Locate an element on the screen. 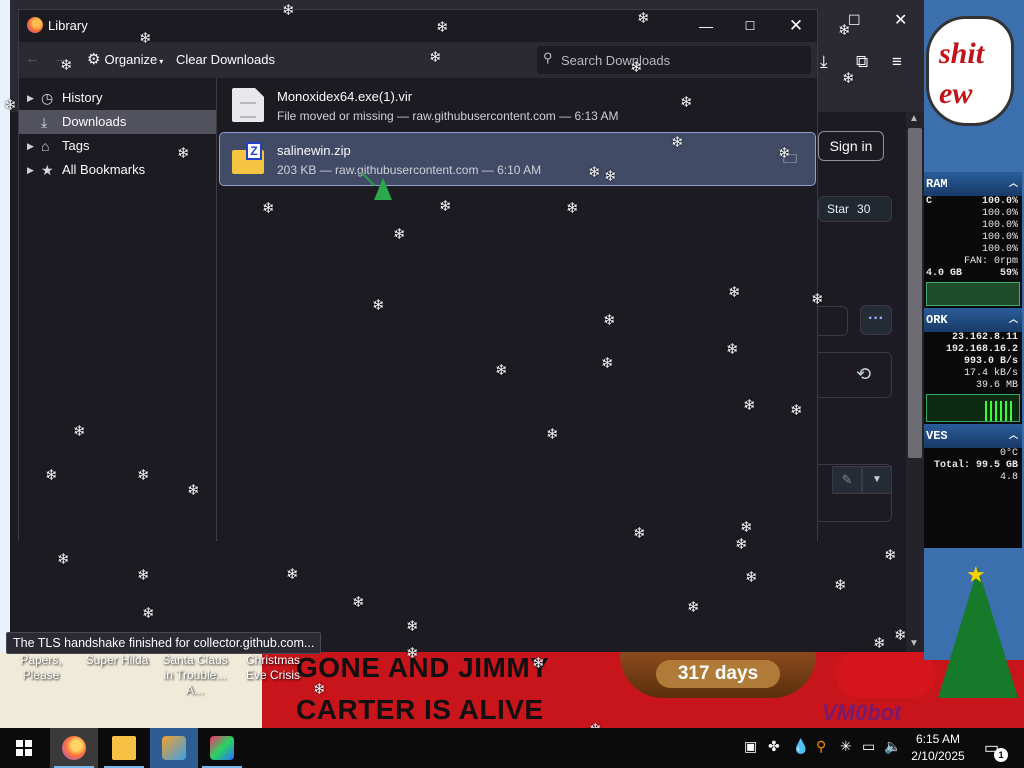  folder-icon is located at coordinates (124, 748).